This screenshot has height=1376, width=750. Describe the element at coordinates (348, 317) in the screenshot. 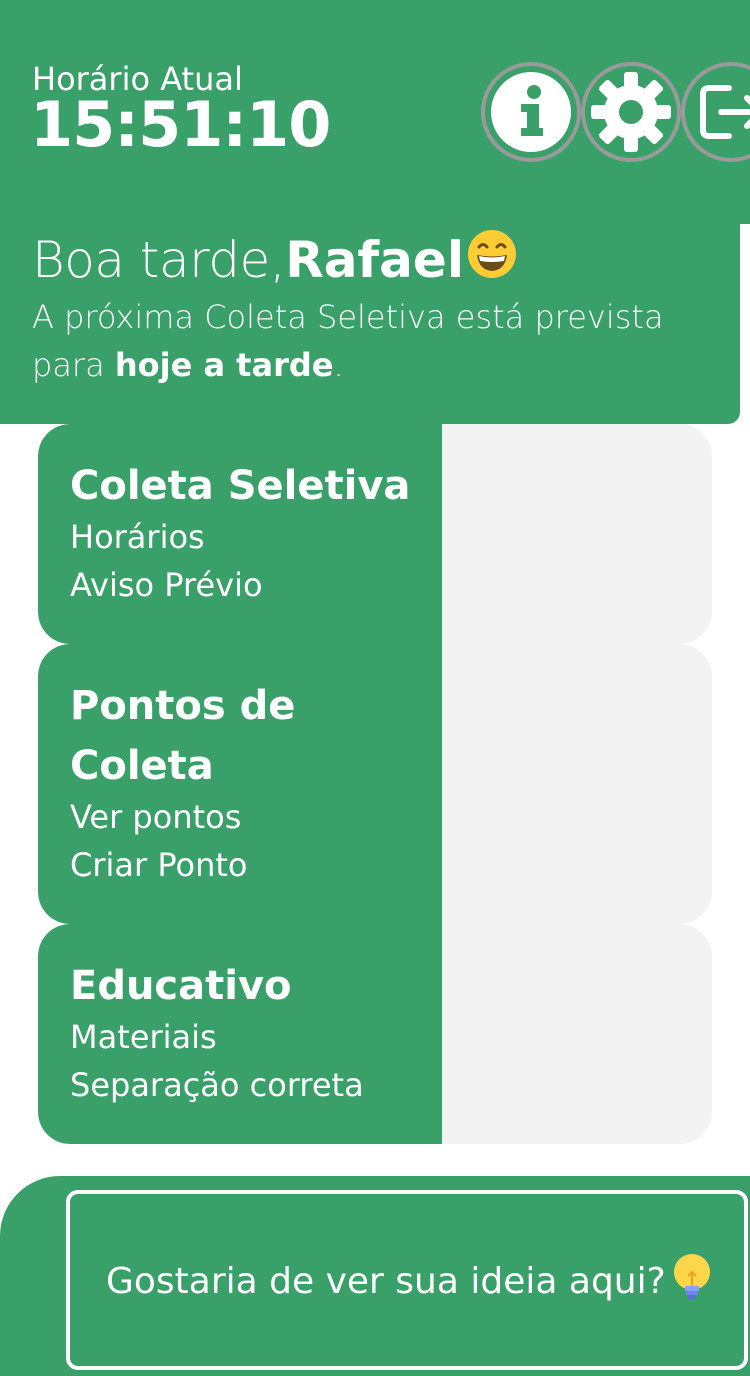

I see `next-collection-text: A próxima Coleta Seletiva está prevista` at that location.